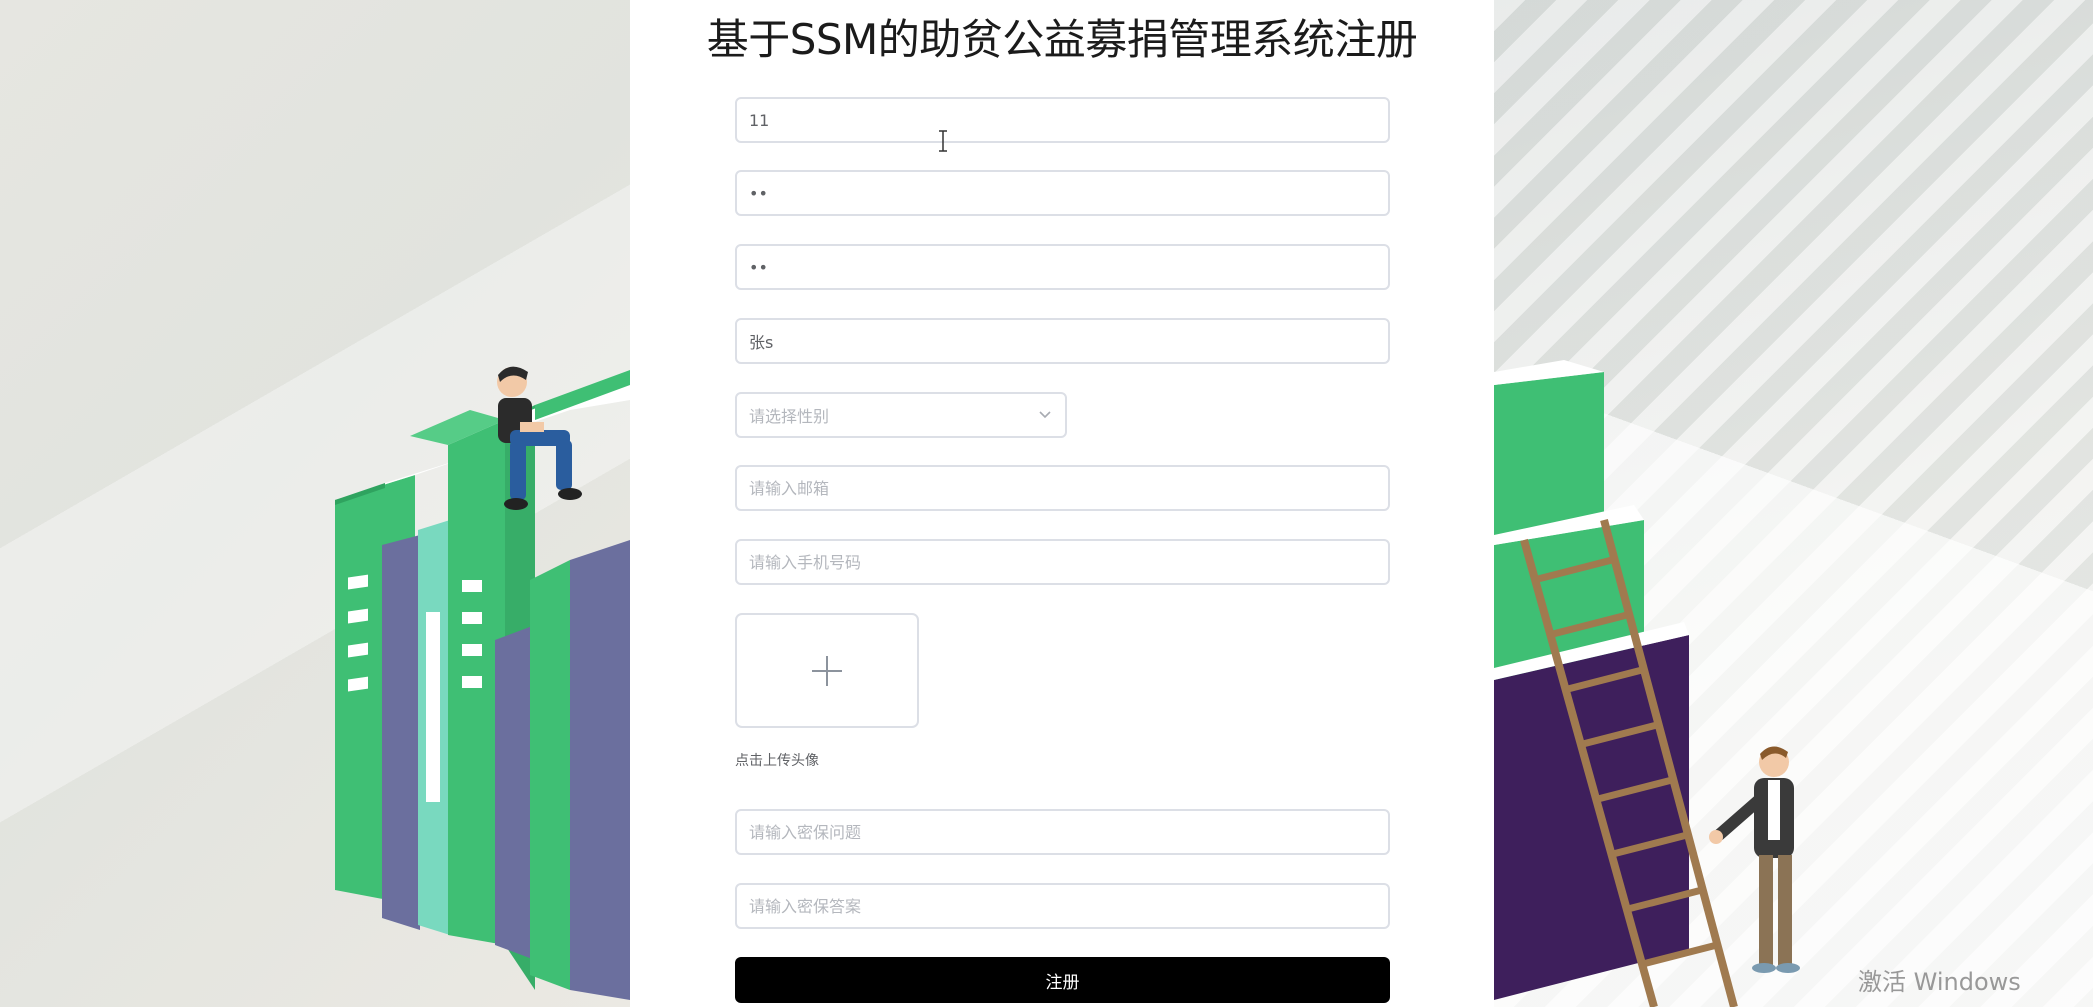 This screenshot has height=1007, width=2093. I want to click on windows-activation-watermark: 激活 Windows, so click(1939, 982).